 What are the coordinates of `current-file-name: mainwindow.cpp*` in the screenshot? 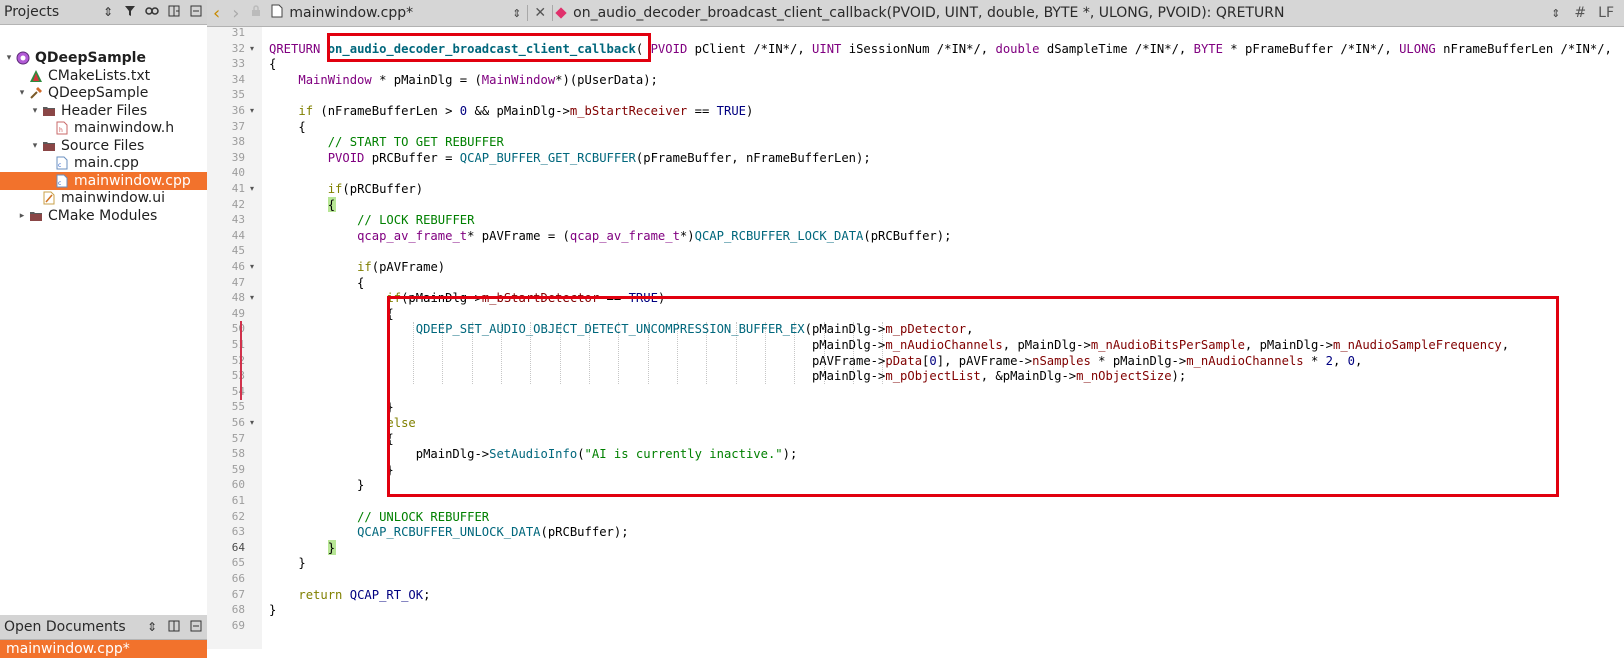 It's located at (351, 13).